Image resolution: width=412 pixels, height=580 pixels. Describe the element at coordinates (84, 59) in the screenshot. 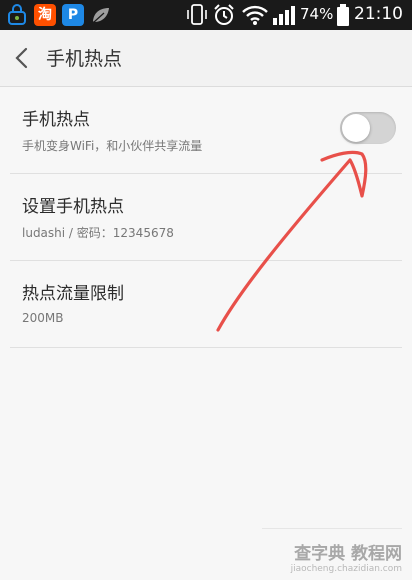

I see `page-title: 手机热点` at that location.